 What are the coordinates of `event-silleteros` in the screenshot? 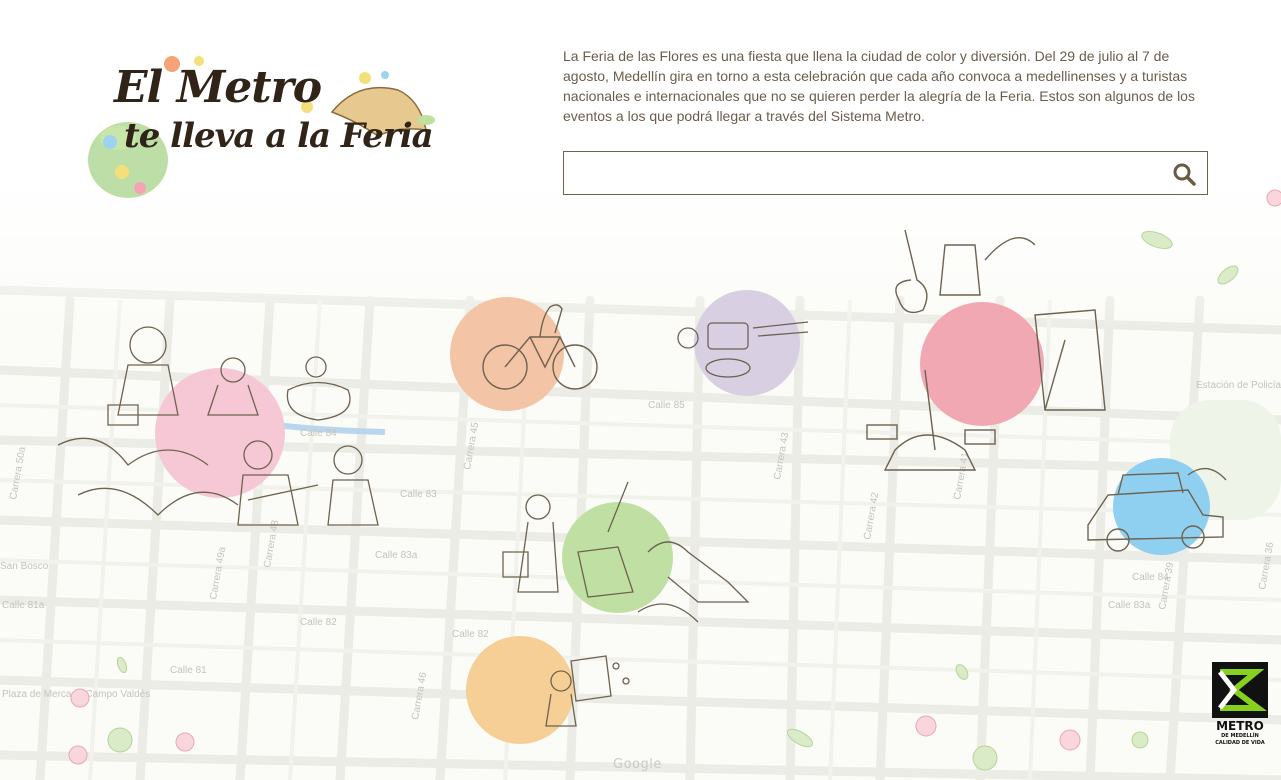 It's located at (553, 691).